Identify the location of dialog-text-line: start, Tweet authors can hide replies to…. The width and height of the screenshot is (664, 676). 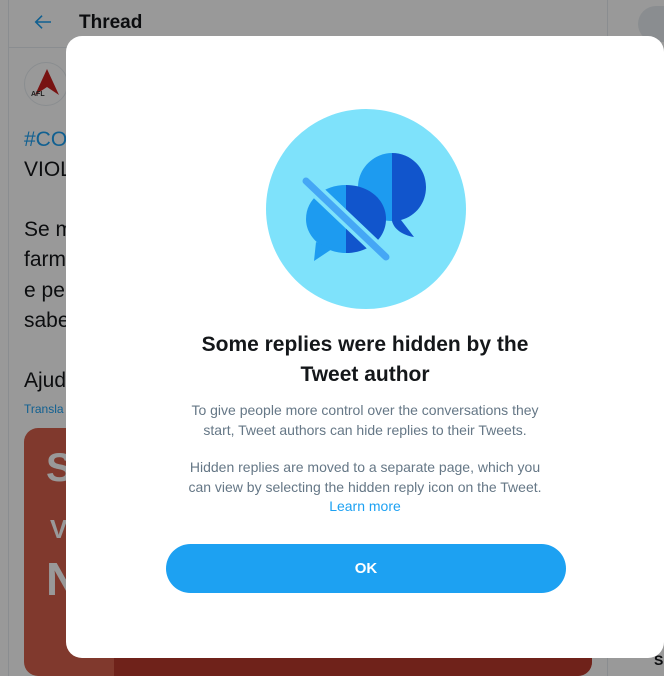
(365, 430).